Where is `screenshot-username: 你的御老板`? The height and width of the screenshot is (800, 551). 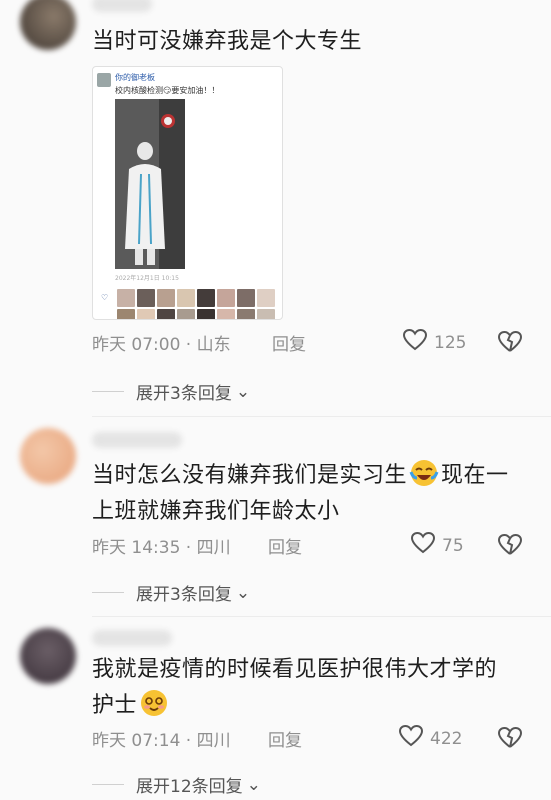 screenshot-username: 你的御老板 is located at coordinates (135, 77).